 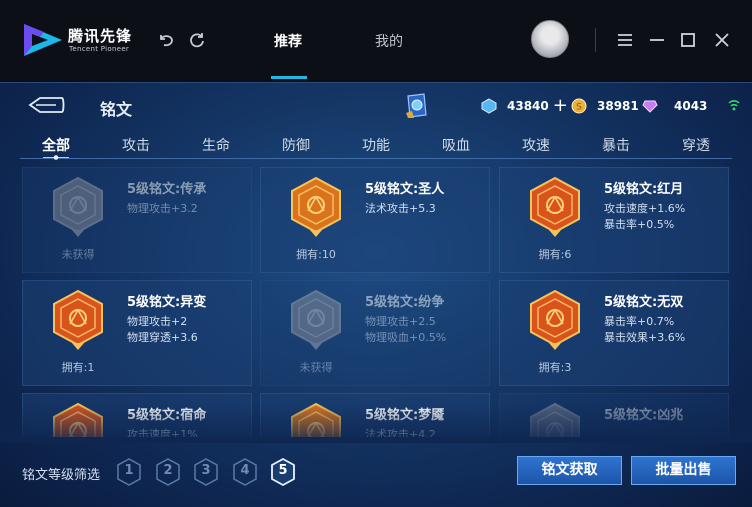 What do you see at coordinates (136, 145) in the screenshot?
I see `tab-attack: 攻击` at bounding box center [136, 145].